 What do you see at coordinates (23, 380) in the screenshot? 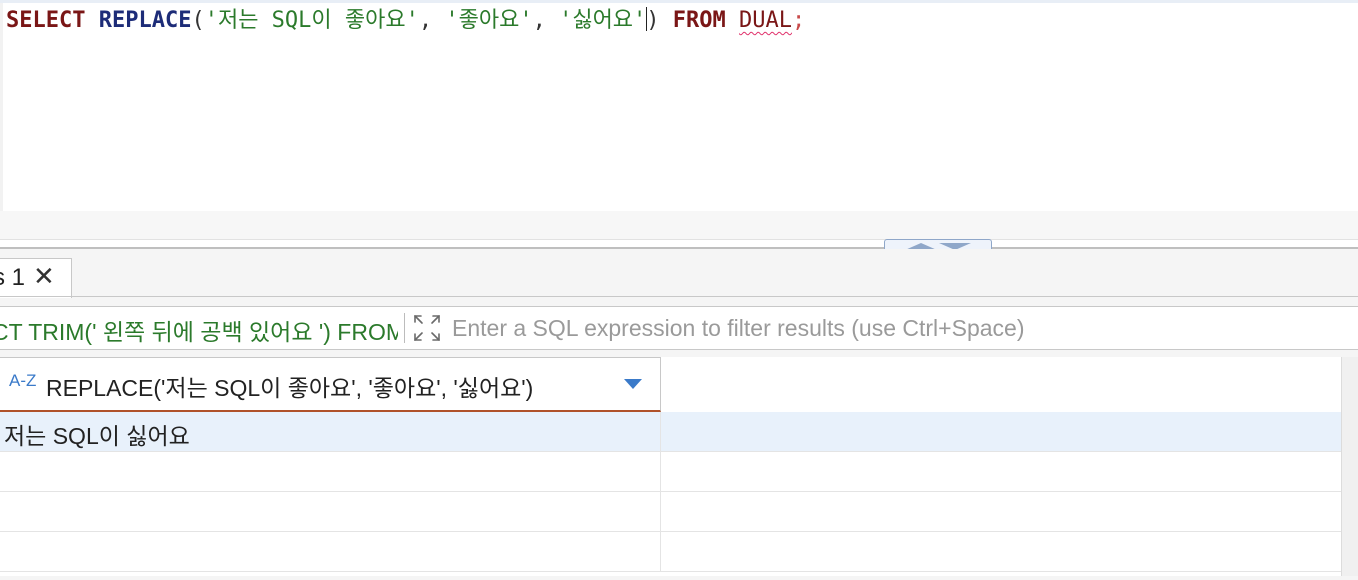
I see `text-type-icon: A-Z` at bounding box center [23, 380].